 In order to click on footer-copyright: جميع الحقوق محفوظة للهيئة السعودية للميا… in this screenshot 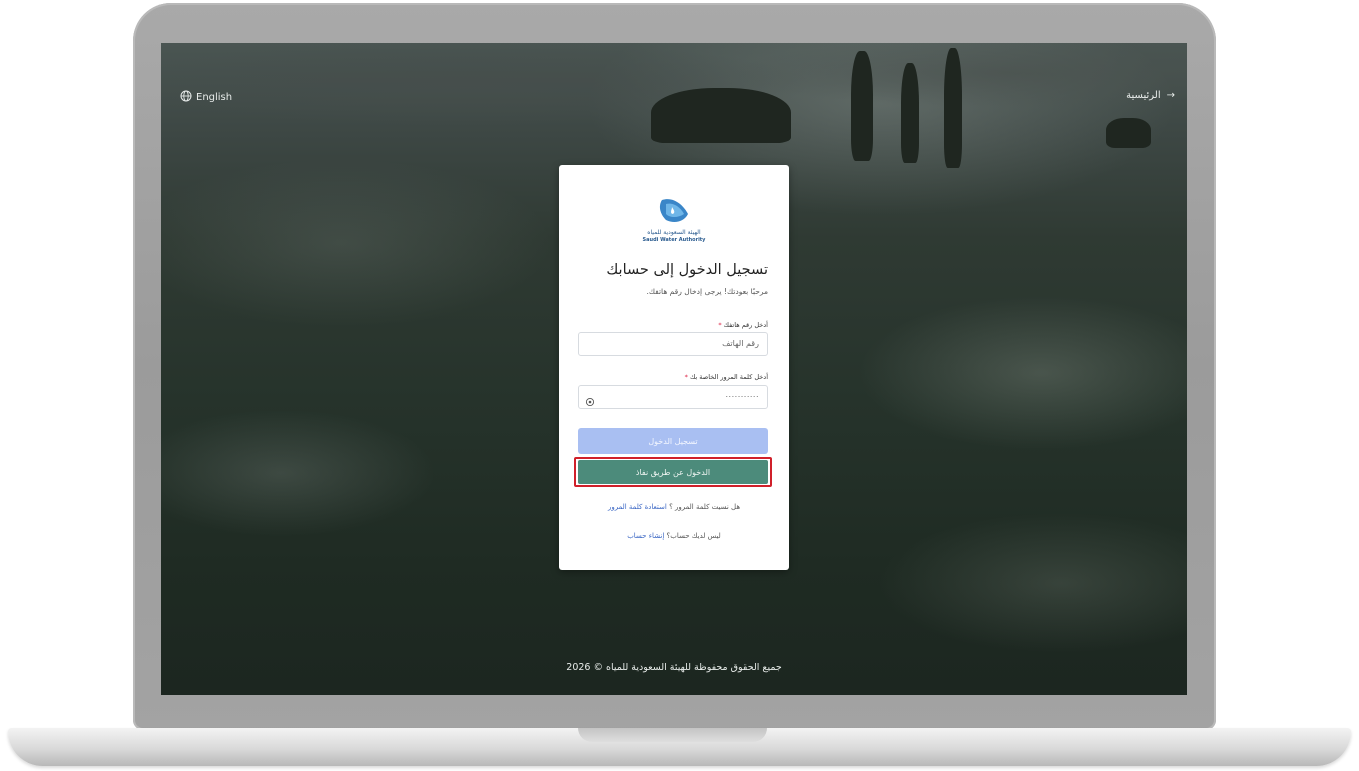, I will do `click(674, 667)`.